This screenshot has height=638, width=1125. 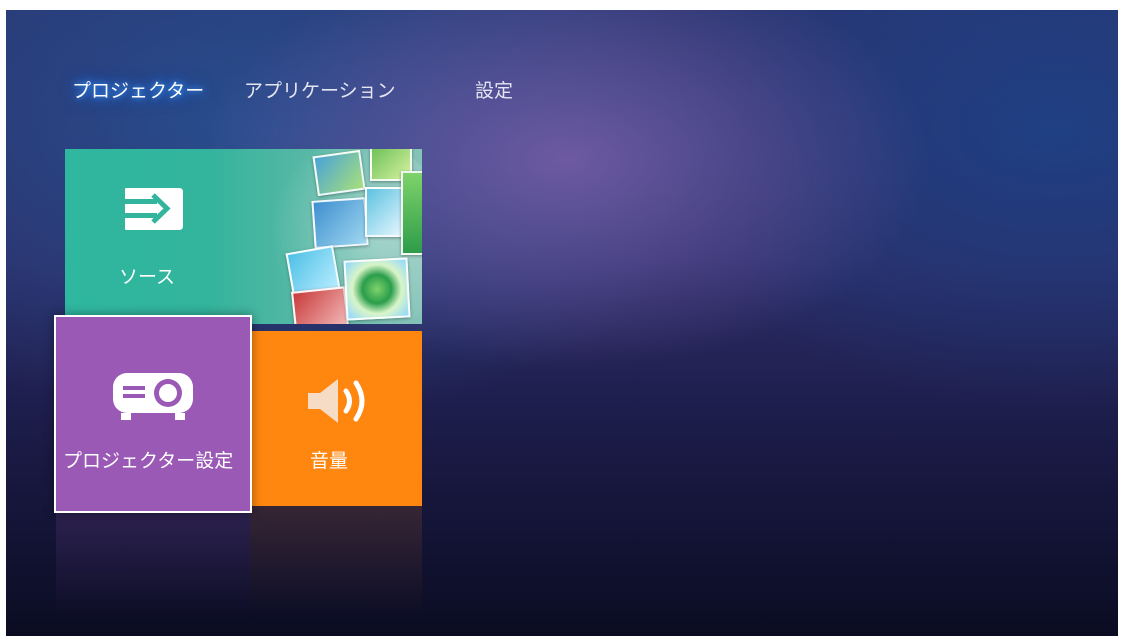 I want to click on tab-applications: アプリケーション, so click(x=320, y=91).